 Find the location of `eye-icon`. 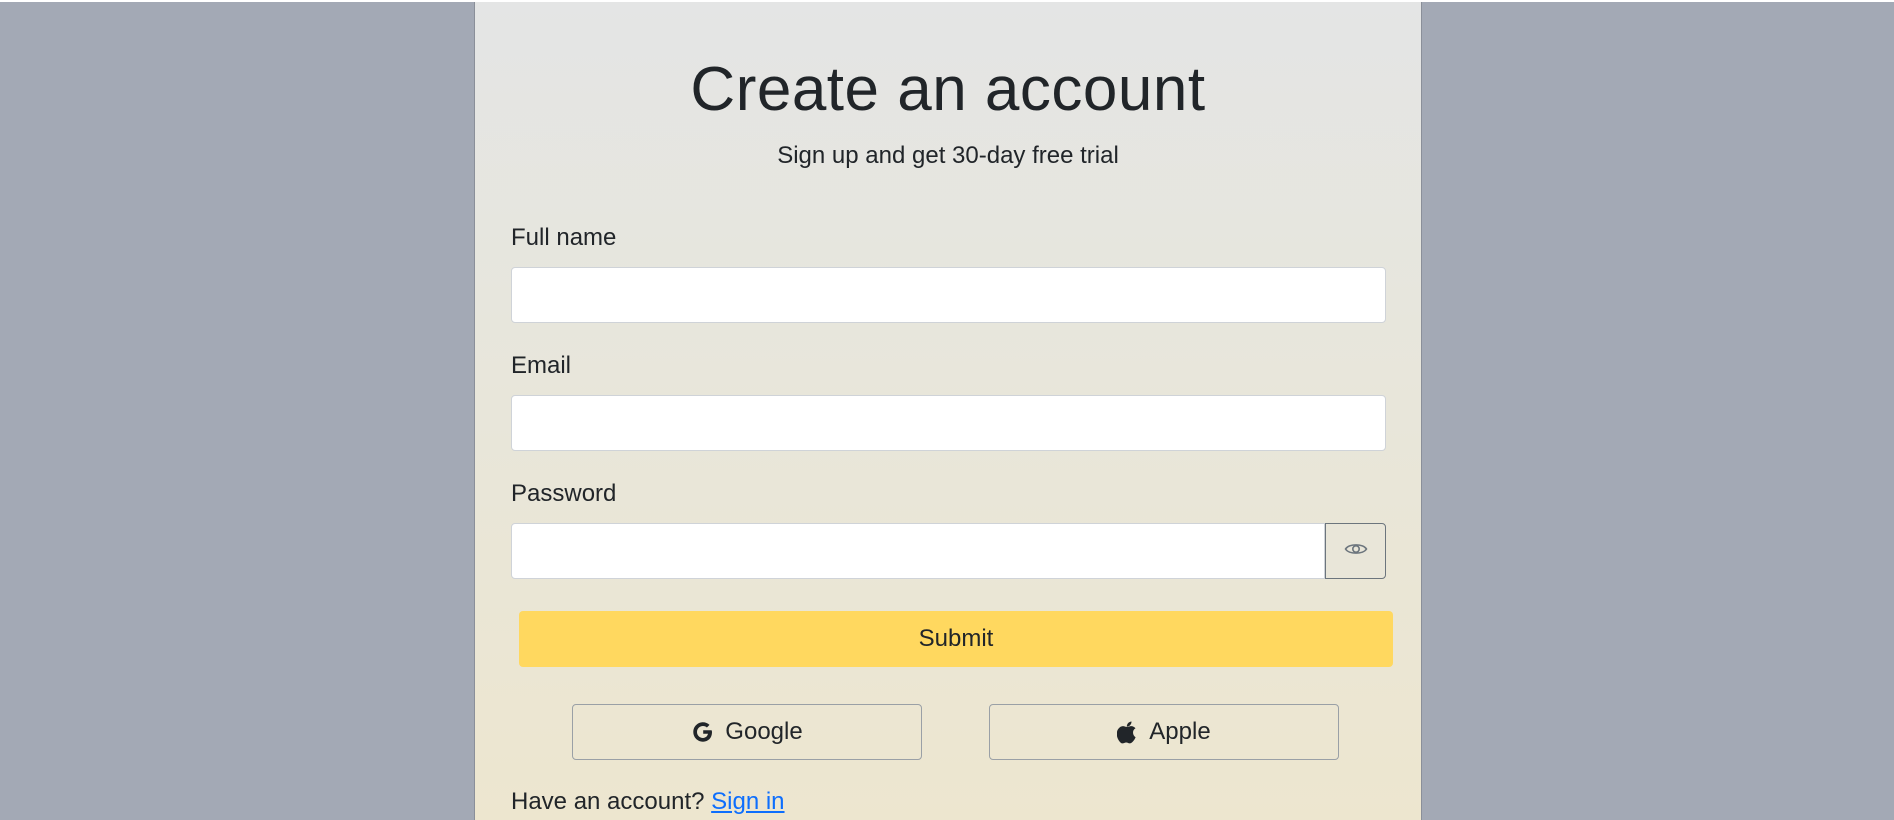

eye-icon is located at coordinates (1356, 551).